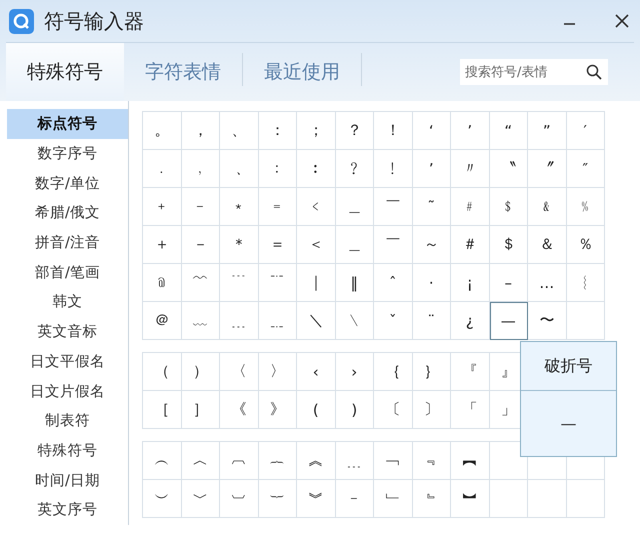 Image resolution: width=640 pixels, height=550 pixels. What do you see at coordinates (431, 169) in the screenshot?
I see `symbol-cell: ʼ` at bounding box center [431, 169].